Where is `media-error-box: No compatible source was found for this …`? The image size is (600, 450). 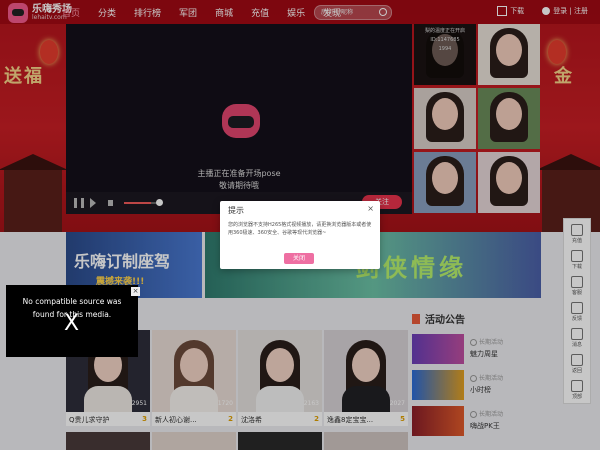
media-error-box: No compatible source was found for this … is located at coordinates (73, 321).